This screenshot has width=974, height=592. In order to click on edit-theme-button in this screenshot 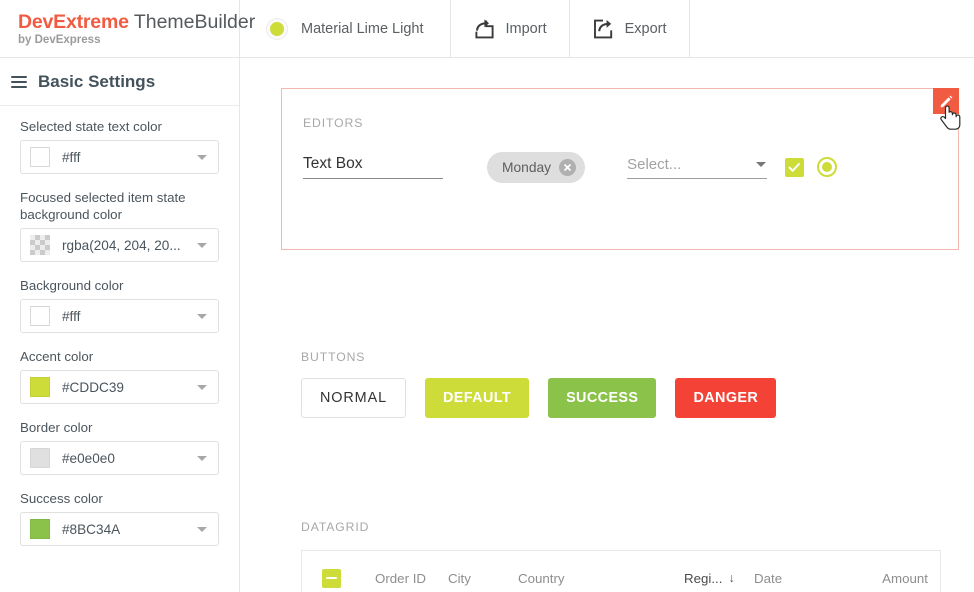, I will do `click(946, 101)`.